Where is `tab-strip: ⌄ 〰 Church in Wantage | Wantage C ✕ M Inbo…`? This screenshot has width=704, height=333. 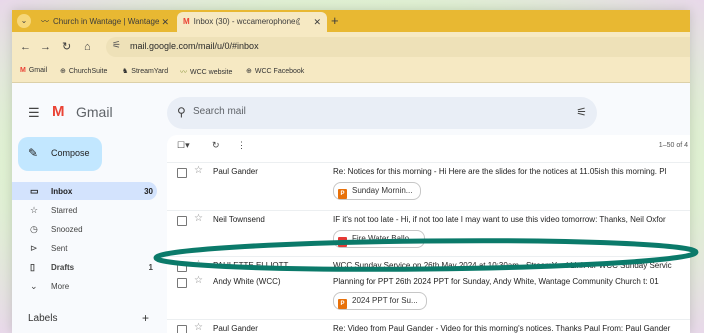 tab-strip: ⌄ 〰 Church in Wantage | Wantage C ✕ M Inbo… is located at coordinates (351, 21).